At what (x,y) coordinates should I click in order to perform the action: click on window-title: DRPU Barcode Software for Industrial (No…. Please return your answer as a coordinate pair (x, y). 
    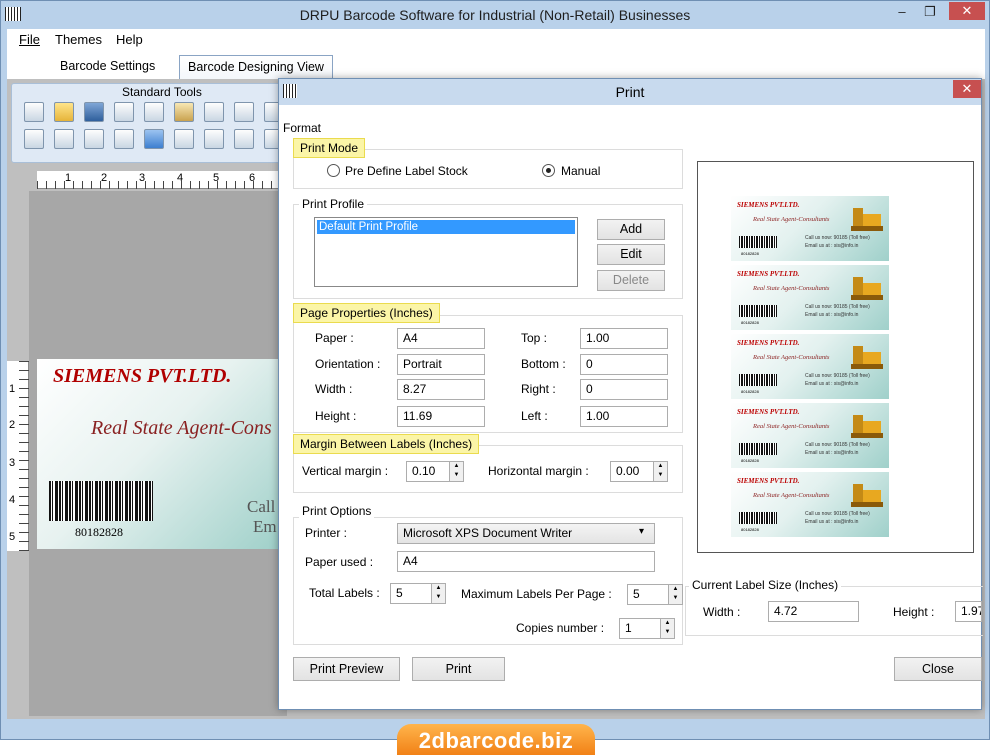
    Looking at the image, I should click on (495, 15).